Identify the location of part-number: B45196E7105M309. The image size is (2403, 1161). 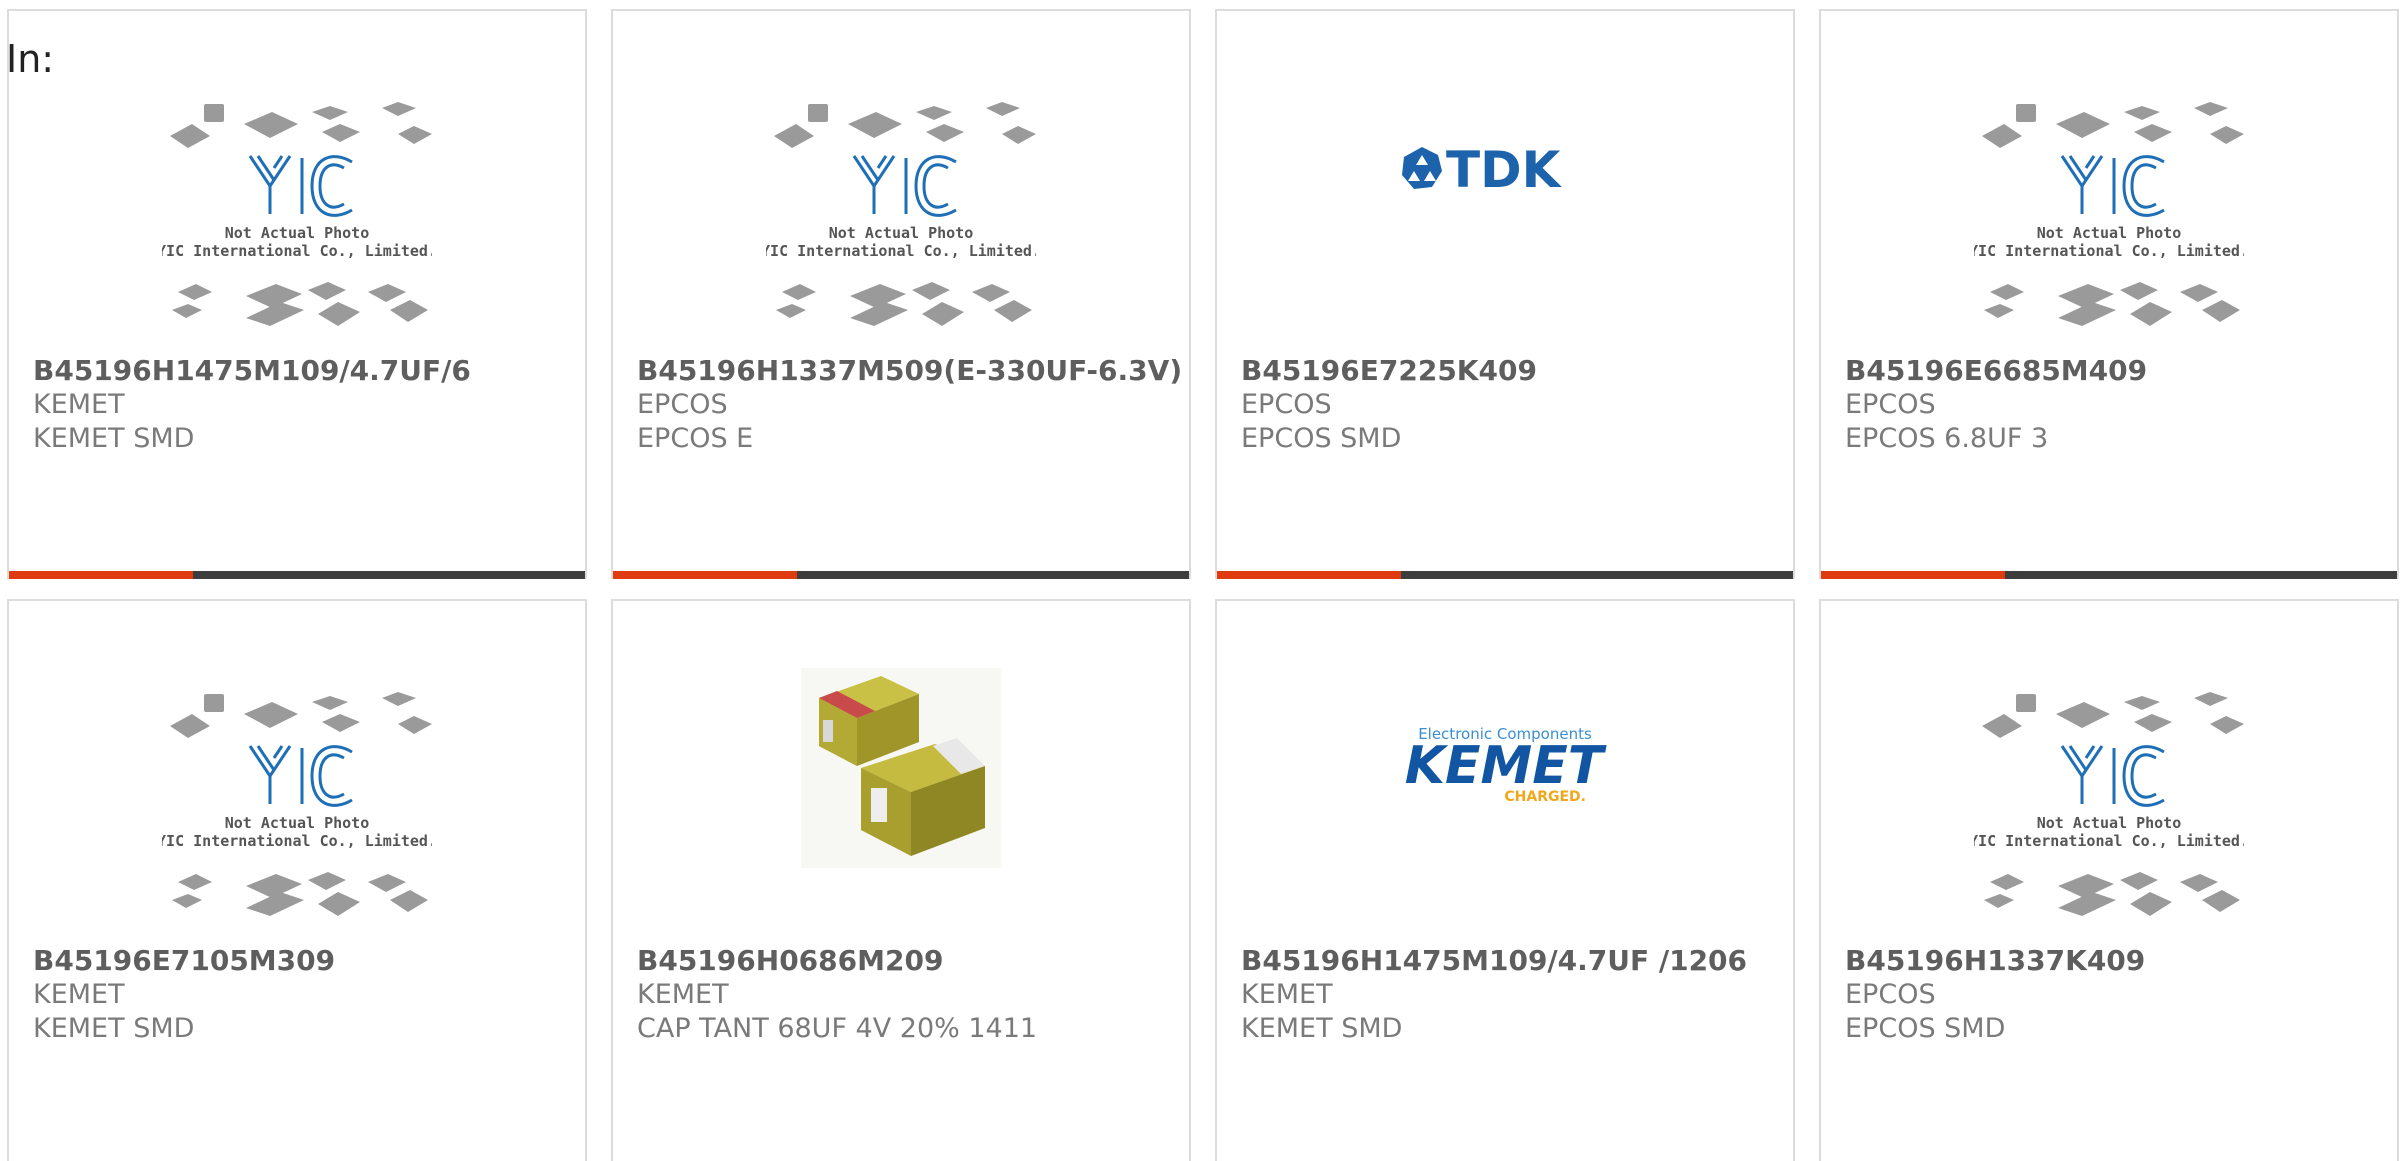
(304, 961).